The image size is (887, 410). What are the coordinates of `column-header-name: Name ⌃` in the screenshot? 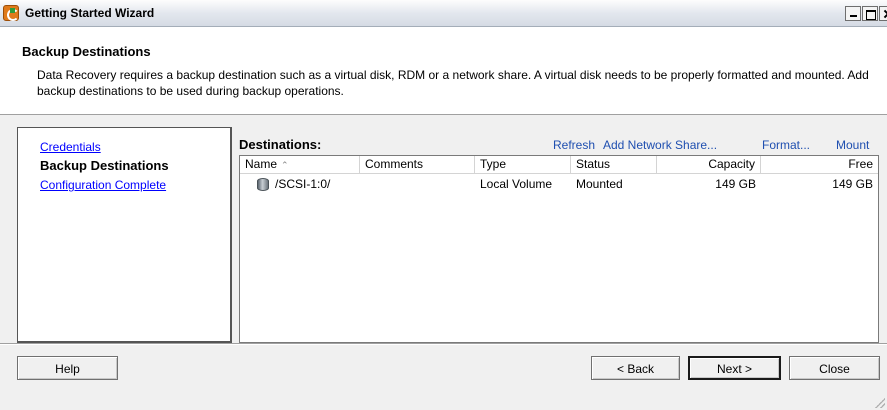 It's located at (300, 165).